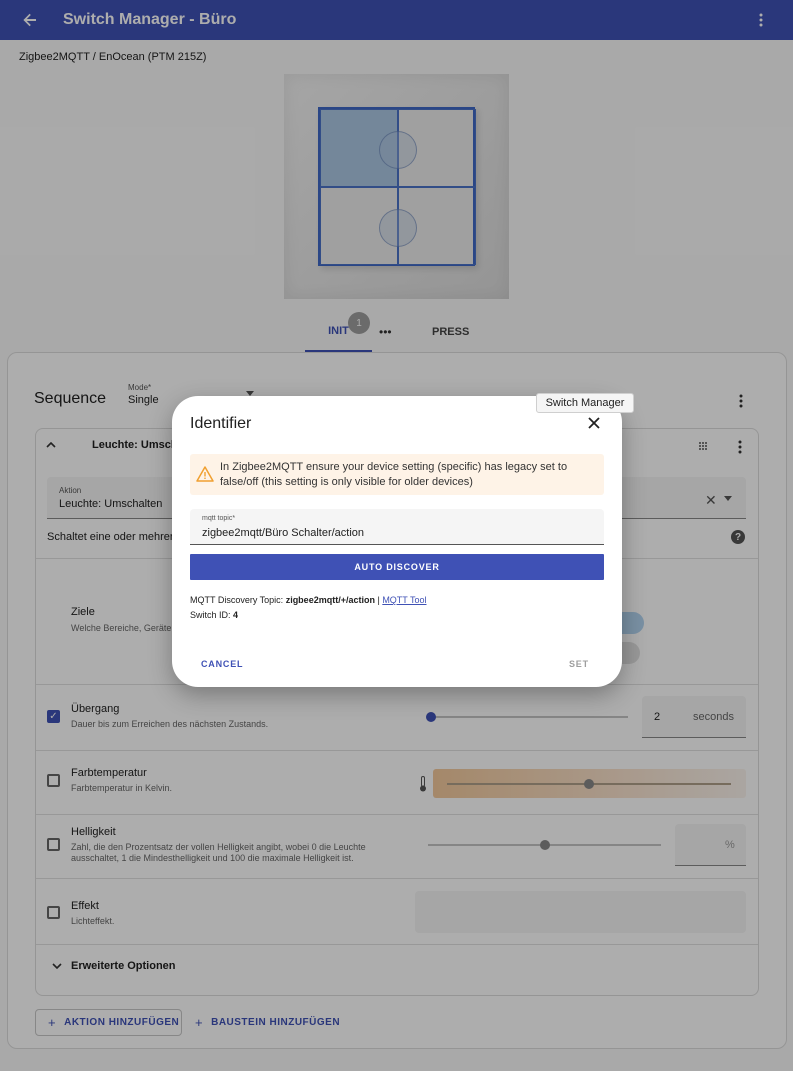 This screenshot has height=1071, width=793. What do you see at coordinates (404, 600) in the screenshot?
I see `mqtt-tool-link: MQTT Tool` at bounding box center [404, 600].